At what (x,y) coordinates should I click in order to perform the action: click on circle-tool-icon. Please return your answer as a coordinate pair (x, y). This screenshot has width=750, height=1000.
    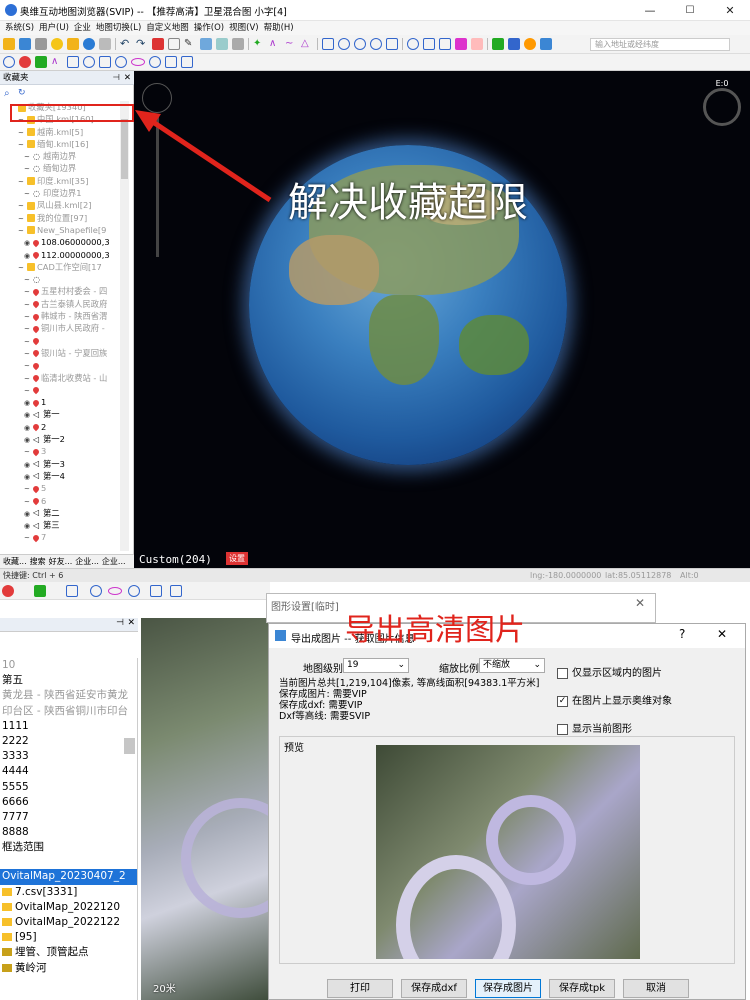
    Looking at the image, I should click on (89, 62).